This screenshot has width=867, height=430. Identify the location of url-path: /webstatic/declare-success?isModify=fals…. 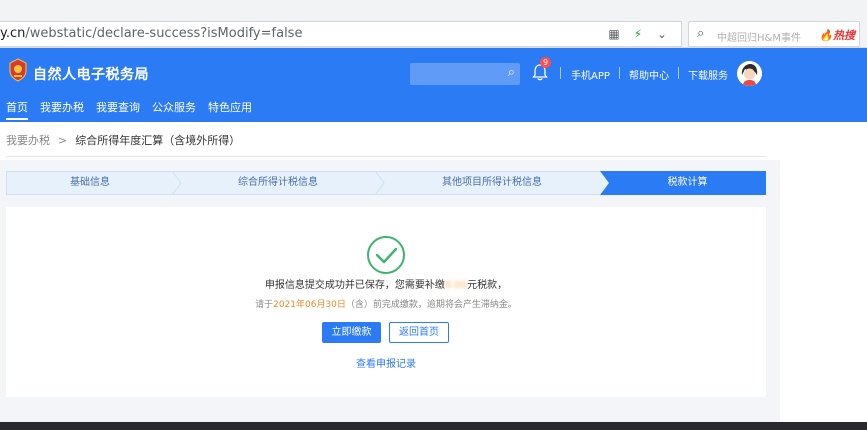
(164, 33).